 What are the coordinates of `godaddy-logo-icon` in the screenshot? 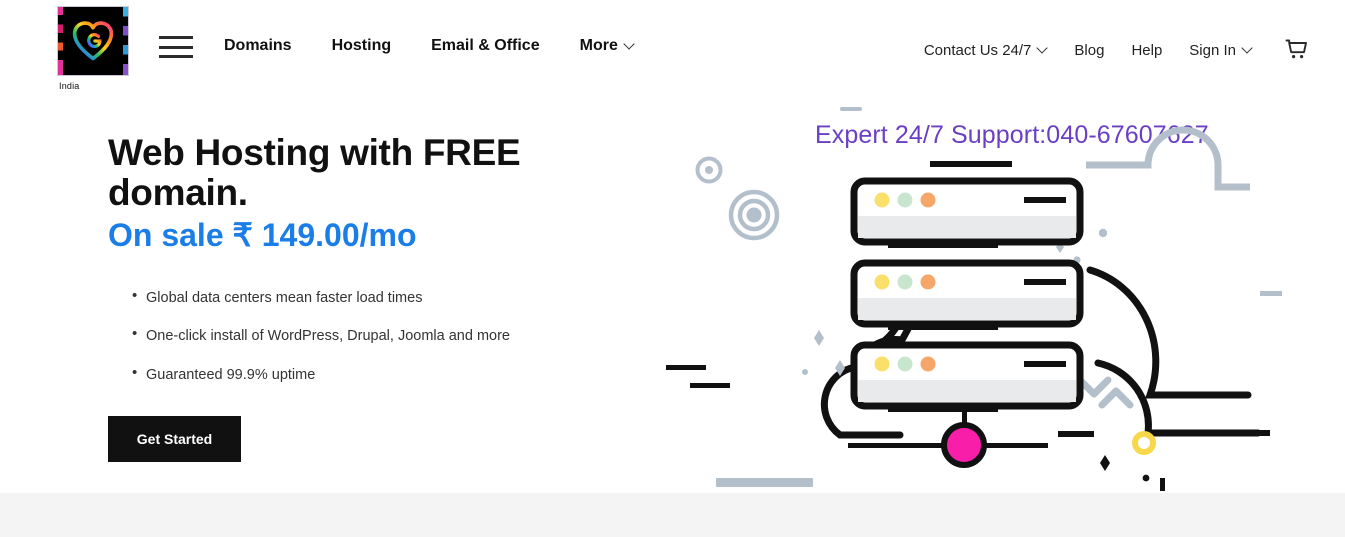 It's located at (93, 41).